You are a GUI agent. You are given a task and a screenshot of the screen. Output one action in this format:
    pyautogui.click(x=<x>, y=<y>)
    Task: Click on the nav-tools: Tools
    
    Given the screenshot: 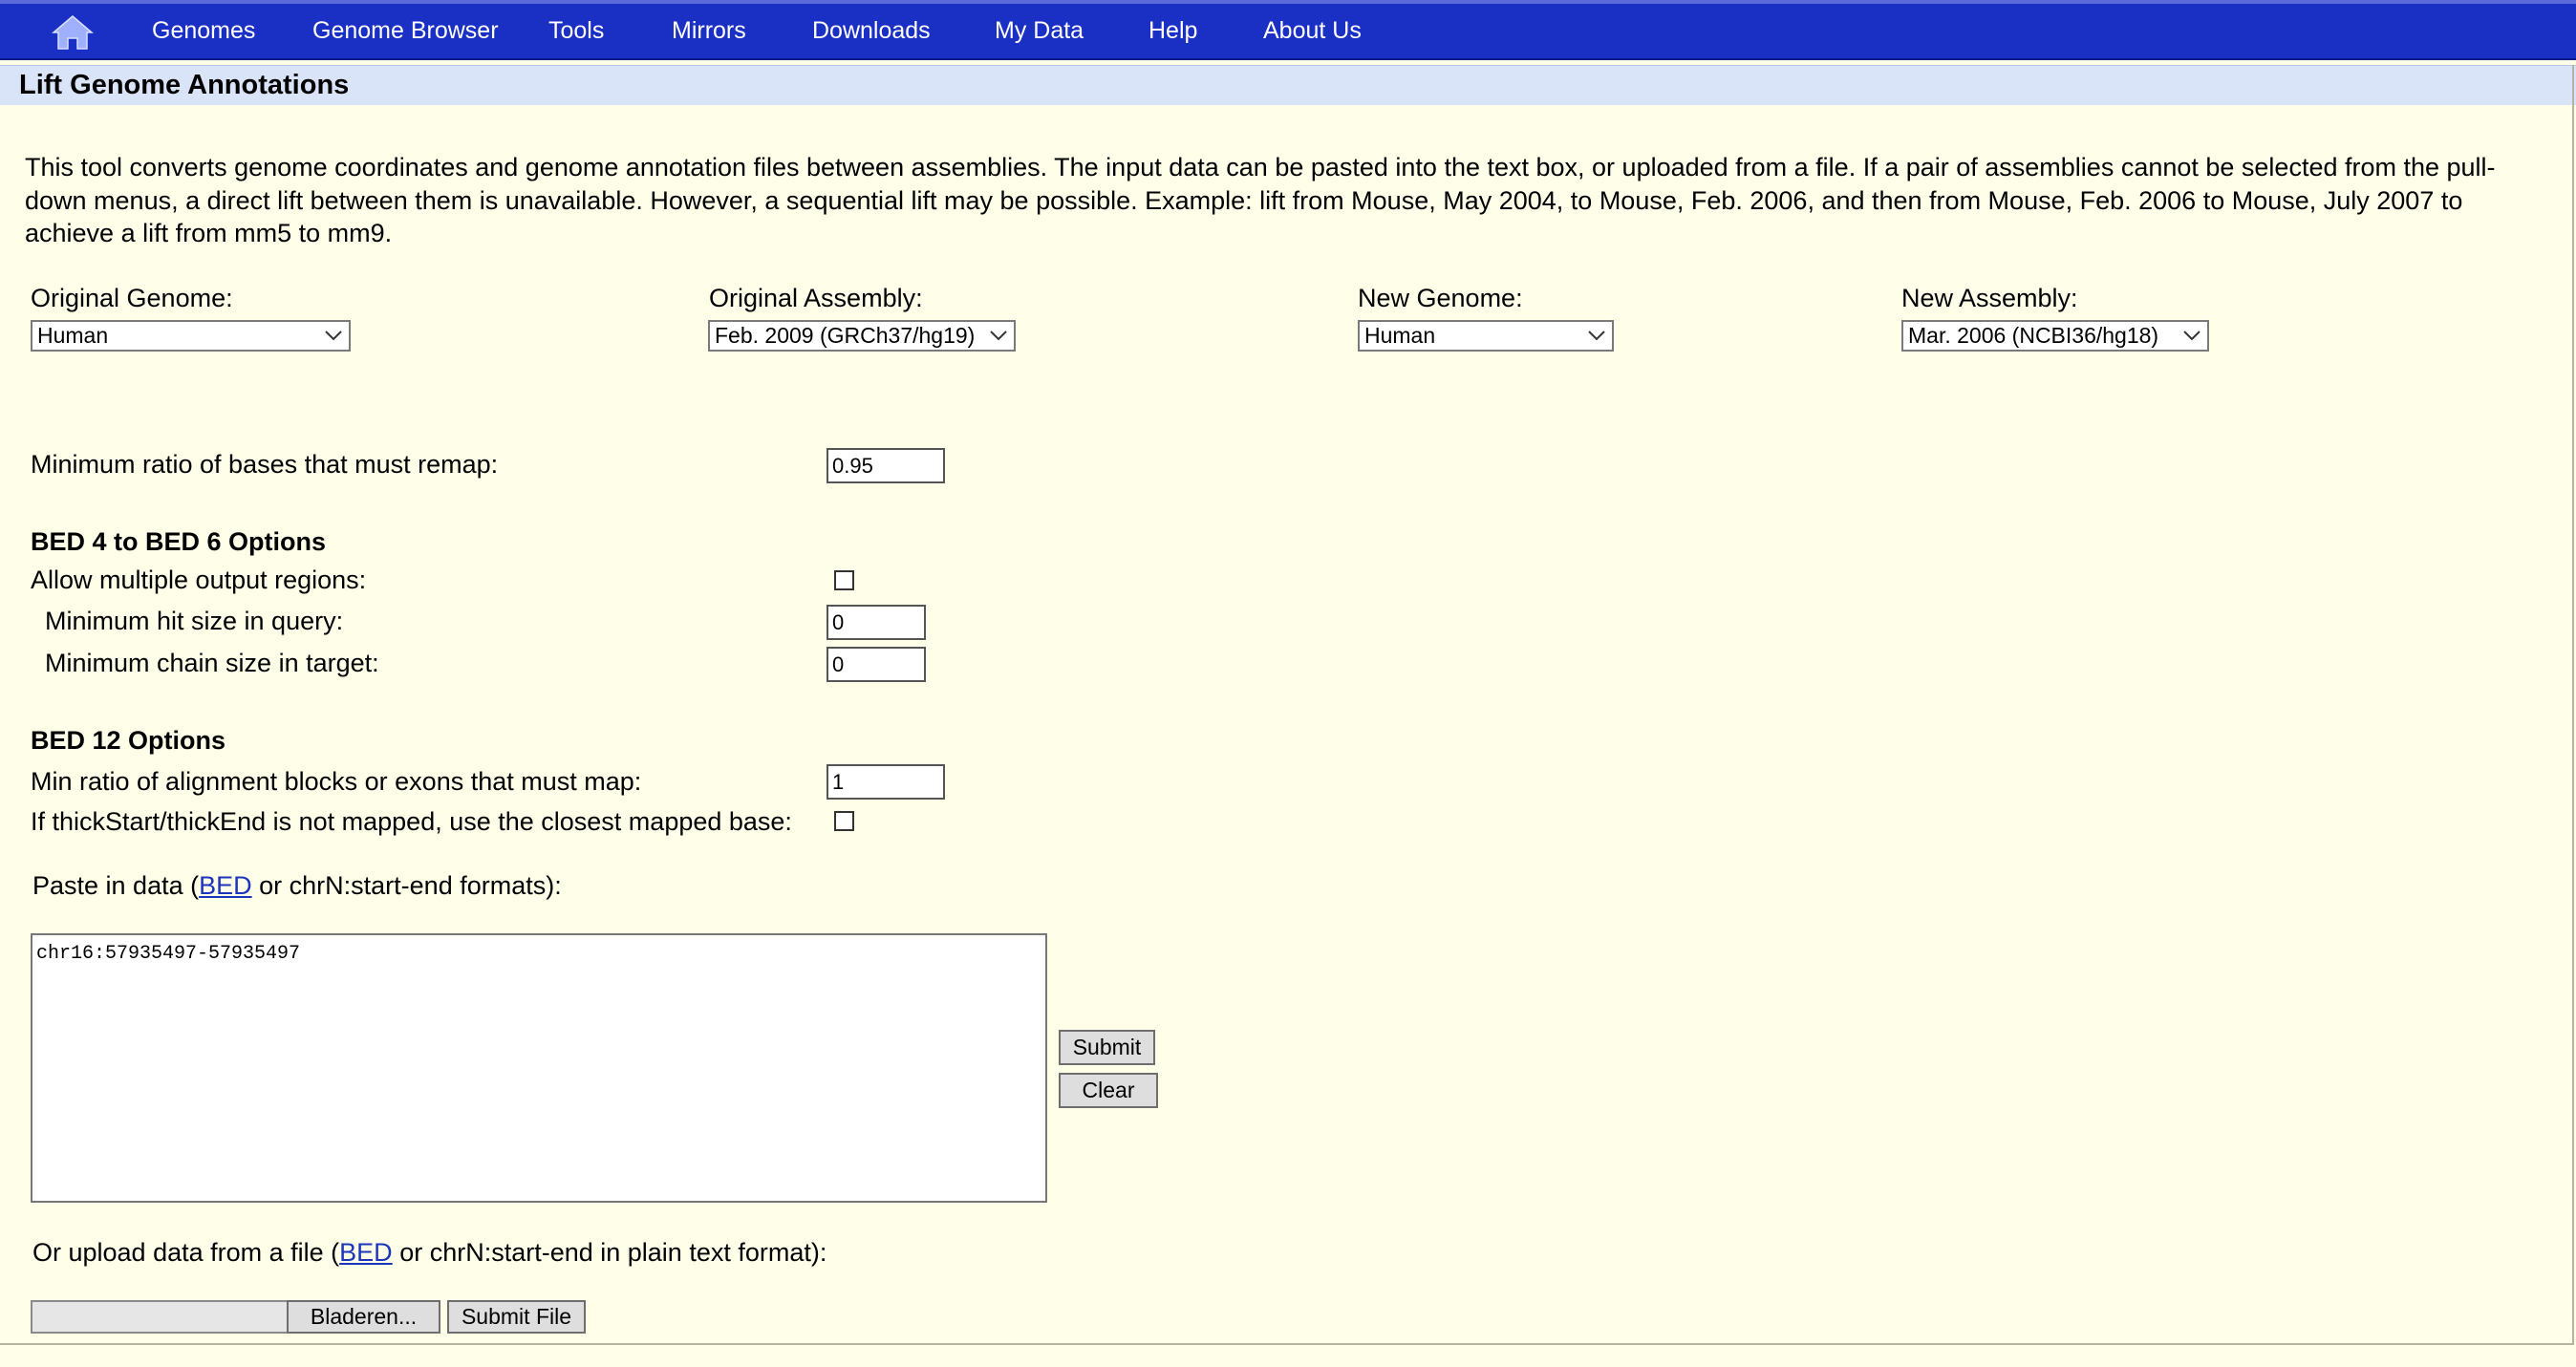 What is the action you would take?
    pyautogui.click(x=576, y=31)
    